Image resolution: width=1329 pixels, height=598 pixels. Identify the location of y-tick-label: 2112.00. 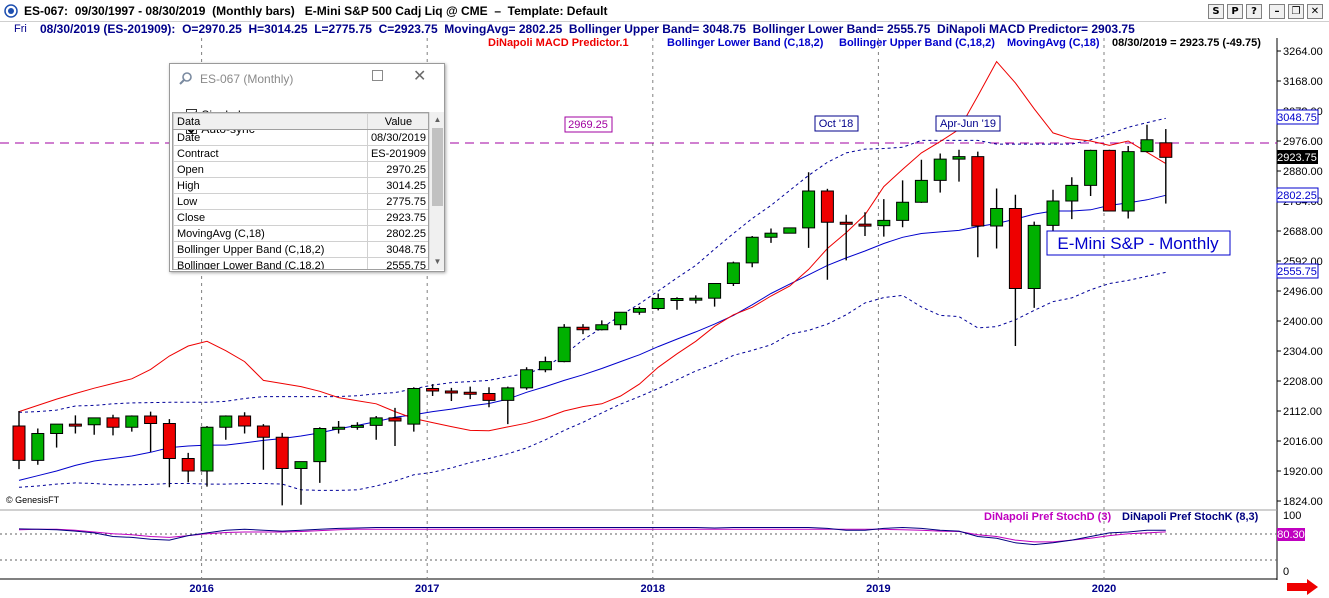
(1302, 412).